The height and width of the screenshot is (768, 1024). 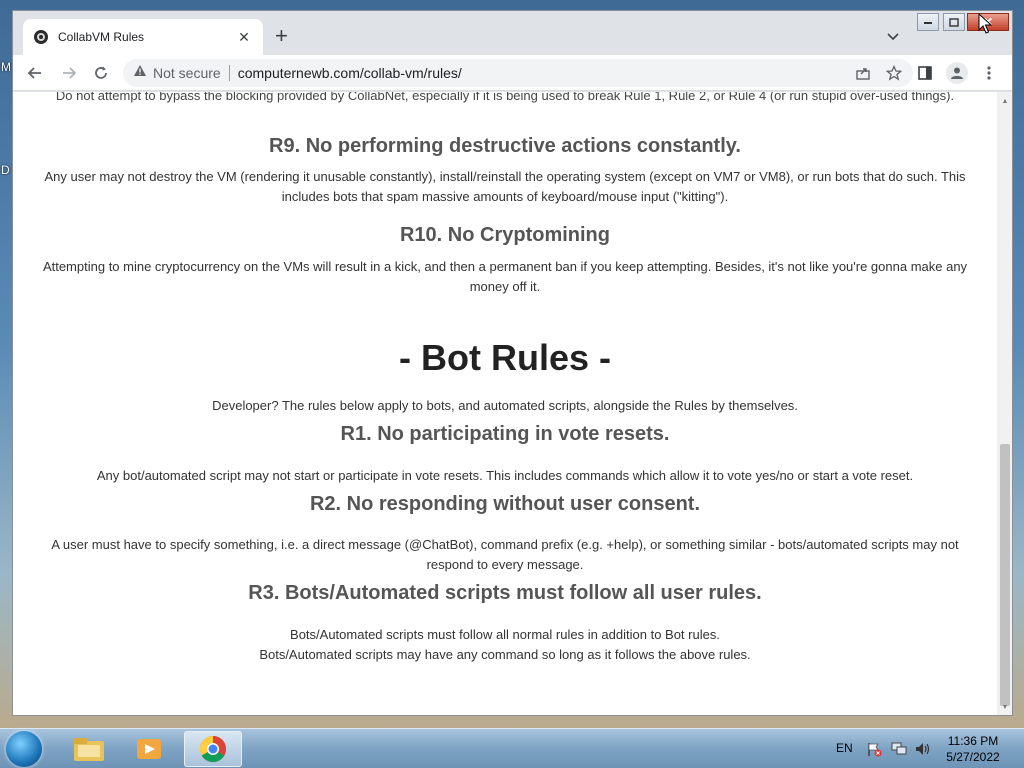 What do you see at coordinates (985, 23) in the screenshot?
I see `mouse-cursor-icon` at bounding box center [985, 23].